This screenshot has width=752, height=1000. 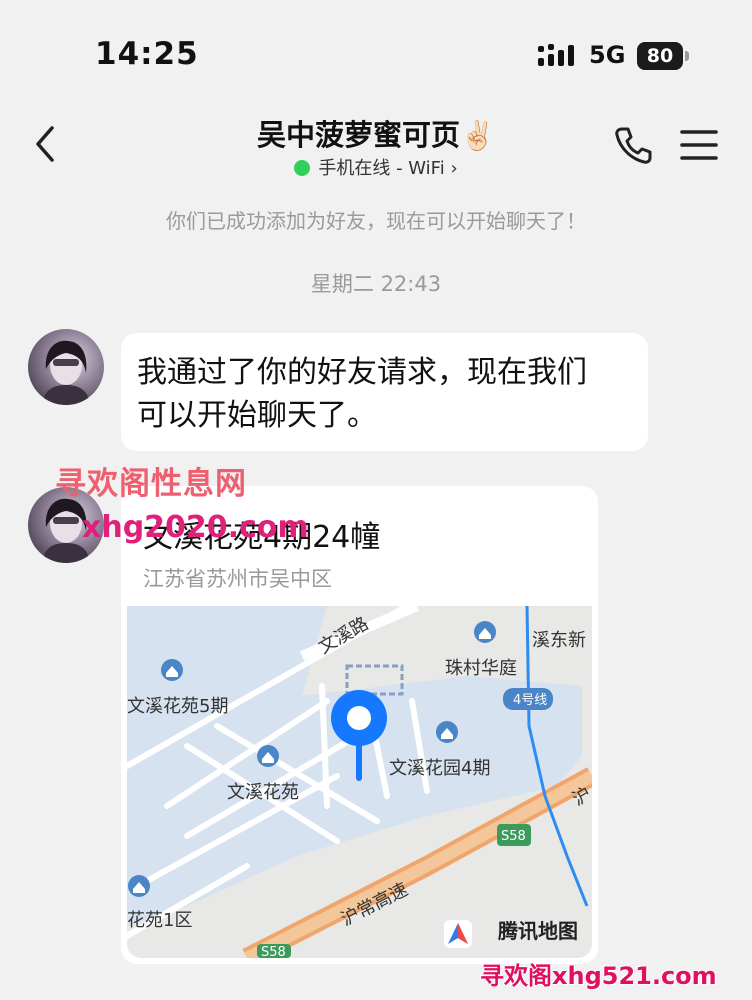 I want to click on battery-tip, so click(x=687, y=56).